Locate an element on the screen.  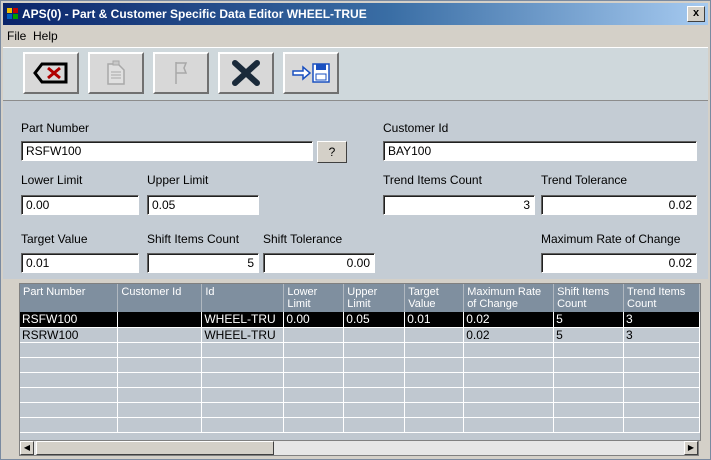
scroll-right-button: ▶ is located at coordinates (691, 448).